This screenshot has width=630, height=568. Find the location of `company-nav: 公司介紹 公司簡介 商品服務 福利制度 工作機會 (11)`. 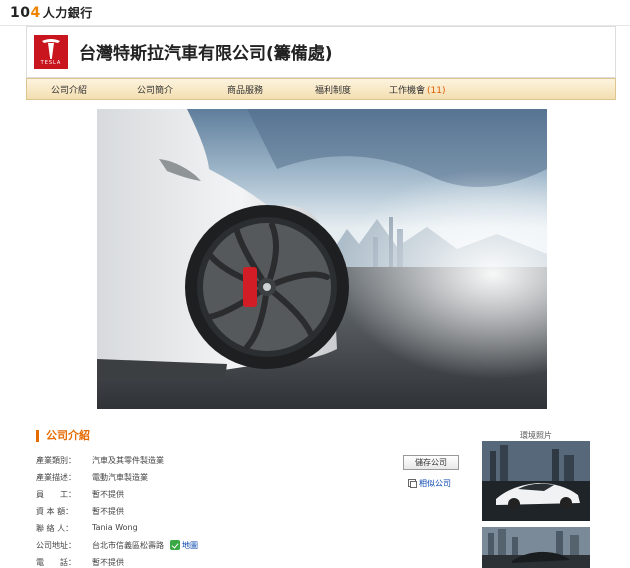

company-nav: 公司介紹 公司簡介 商品服務 福利制度 工作機會 (11) is located at coordinates (321, 89).